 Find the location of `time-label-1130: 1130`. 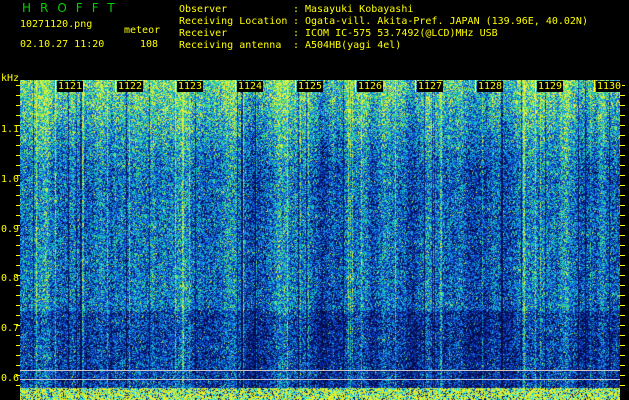

time-label-1130: 1130 is located at coordinates (609, 86).